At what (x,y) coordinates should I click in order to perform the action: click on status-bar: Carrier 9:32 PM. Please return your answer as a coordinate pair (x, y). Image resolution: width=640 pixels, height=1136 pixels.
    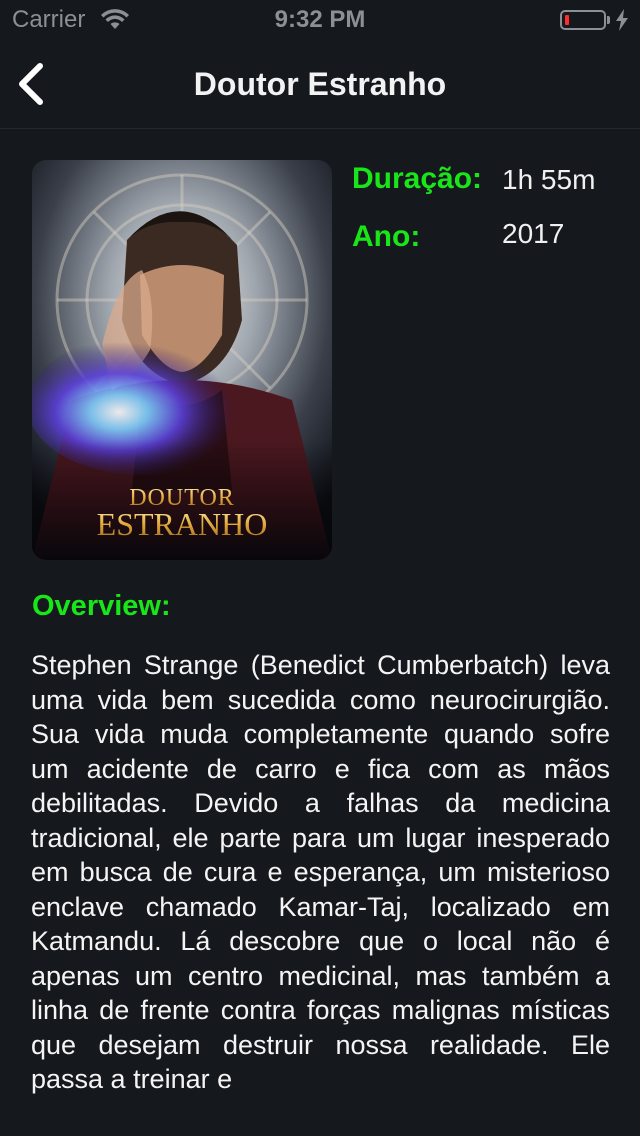
    Looking at the image, I should click on (320, 20).